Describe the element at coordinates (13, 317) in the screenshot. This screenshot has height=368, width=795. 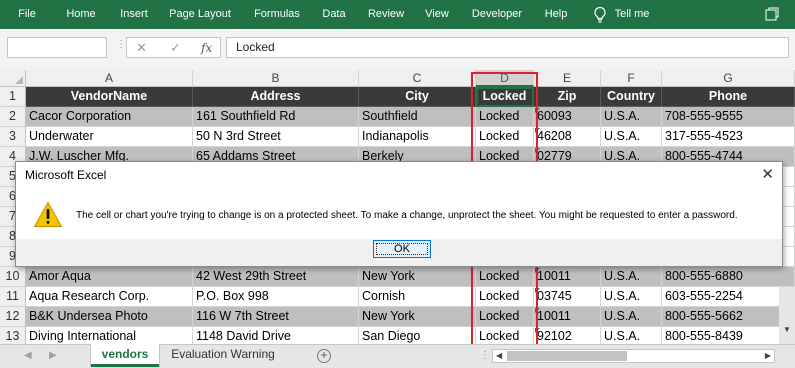
I see `row-header: 12` at that location.